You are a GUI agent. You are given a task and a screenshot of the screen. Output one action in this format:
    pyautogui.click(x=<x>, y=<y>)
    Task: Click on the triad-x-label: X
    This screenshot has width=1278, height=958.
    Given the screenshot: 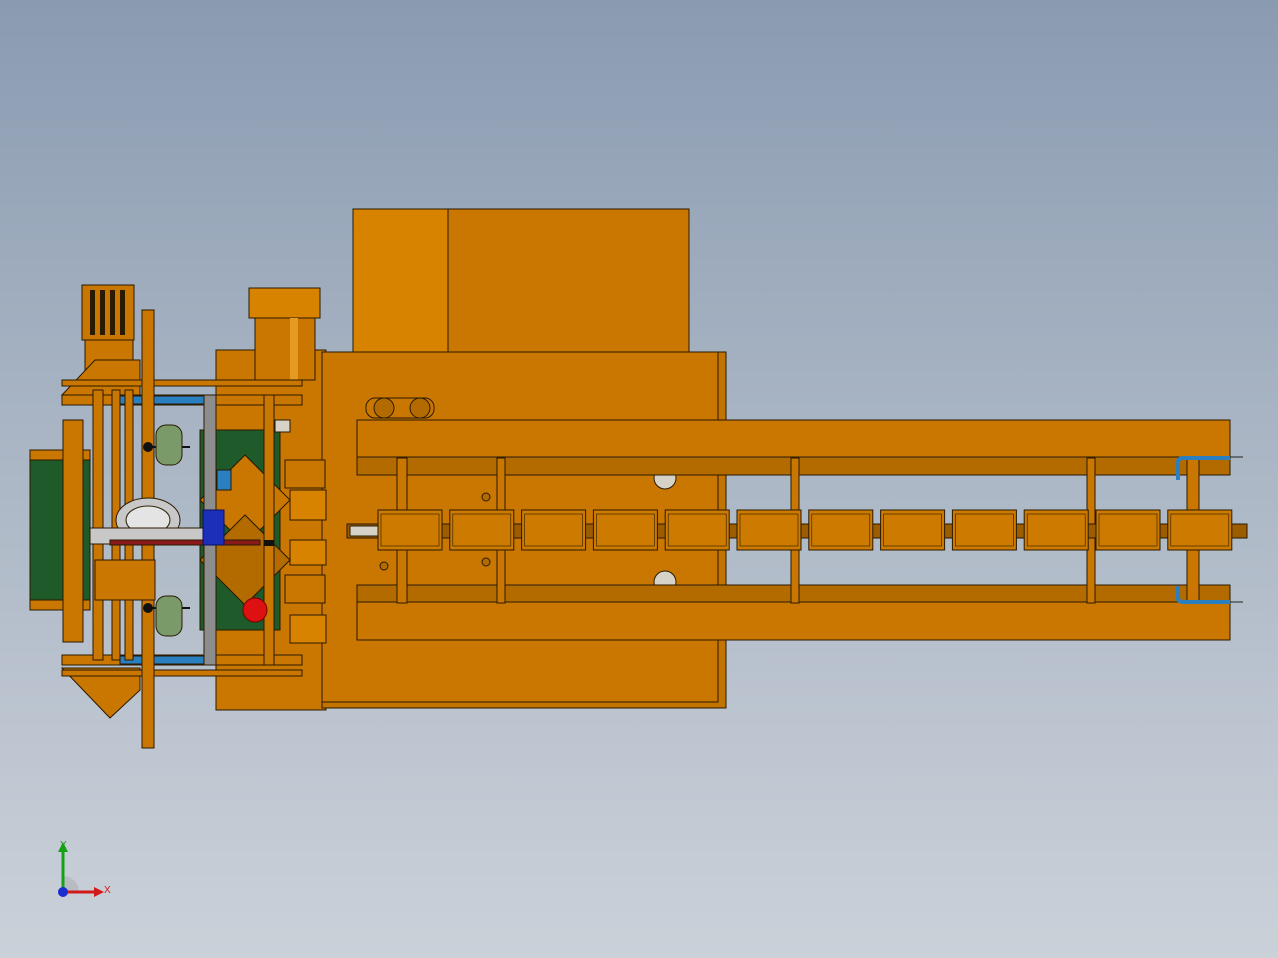 What is the action you would take?
    pyautogui.click(x=107, y=890)
    